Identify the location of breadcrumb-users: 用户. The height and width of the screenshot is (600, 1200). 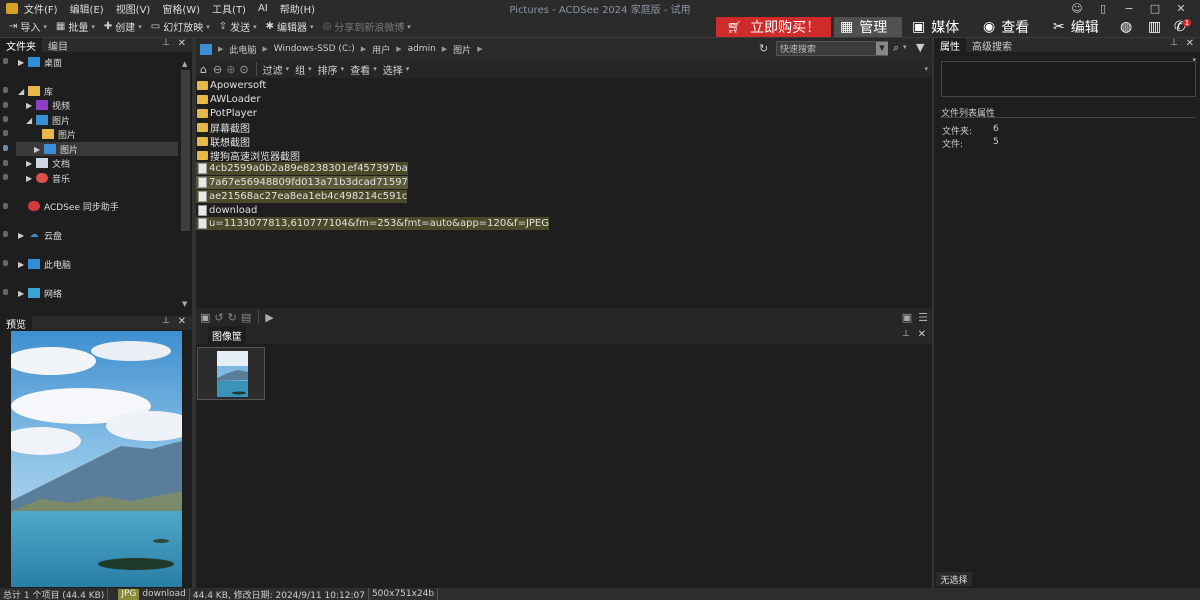
(381, 49).